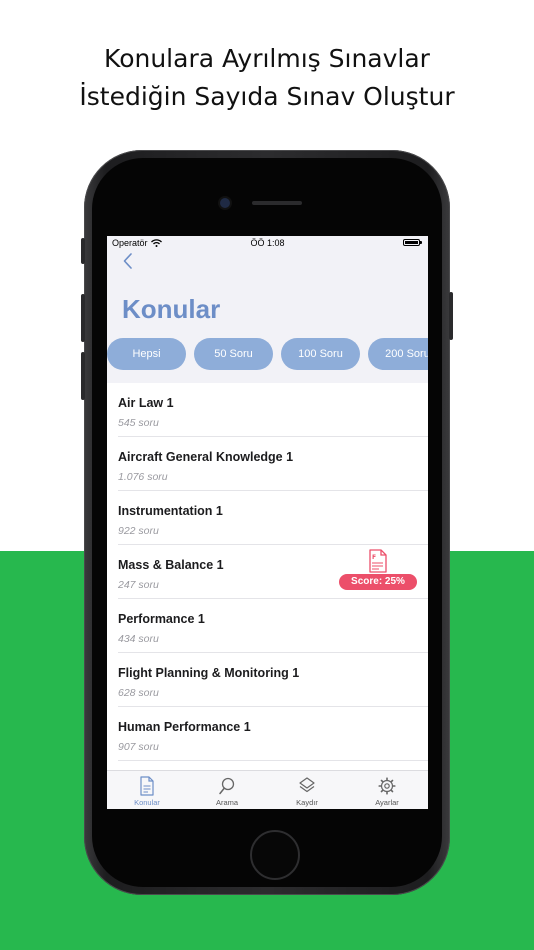 This screenshot has width=534, height=950. What do you see at coordinates (267, 96) in the screenshot?
I see `headline-line-2: İstediğin Sayıda Sınav Oluştur` at bounding box center [267, 96].